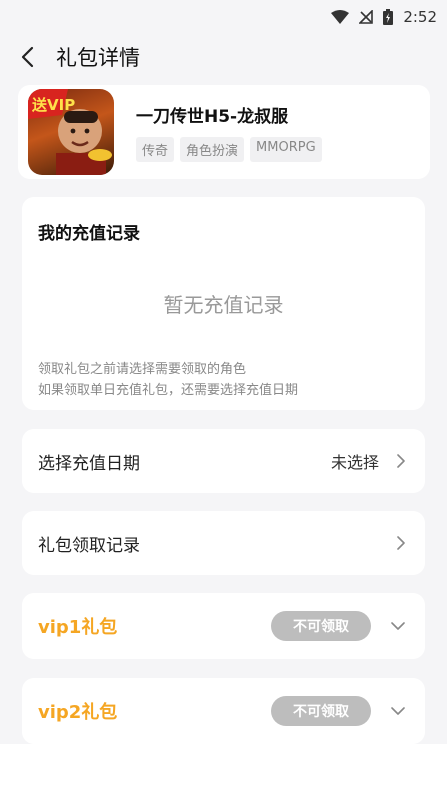 This screenshot has height=796, width=447. I want to click on pack-name: vip1礼包, so click(78, 627).